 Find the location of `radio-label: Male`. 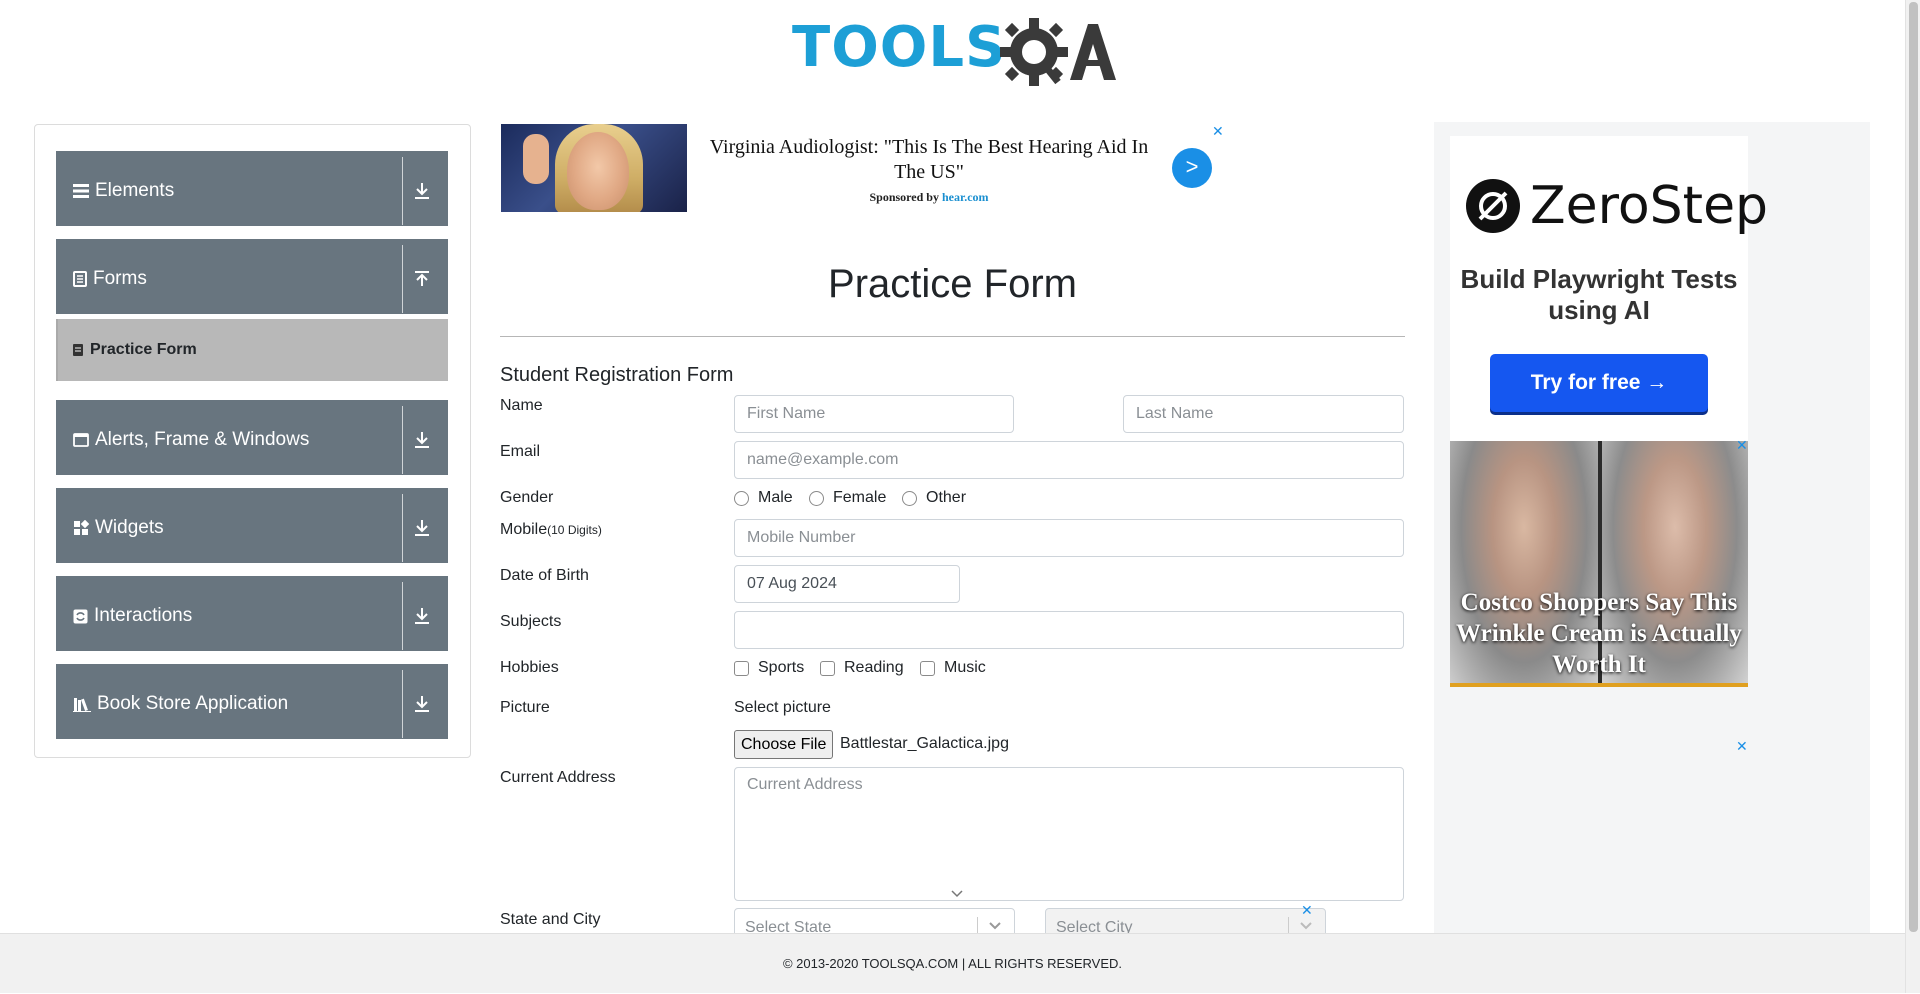

radio-label: Male is located at coordinates (775, 497).